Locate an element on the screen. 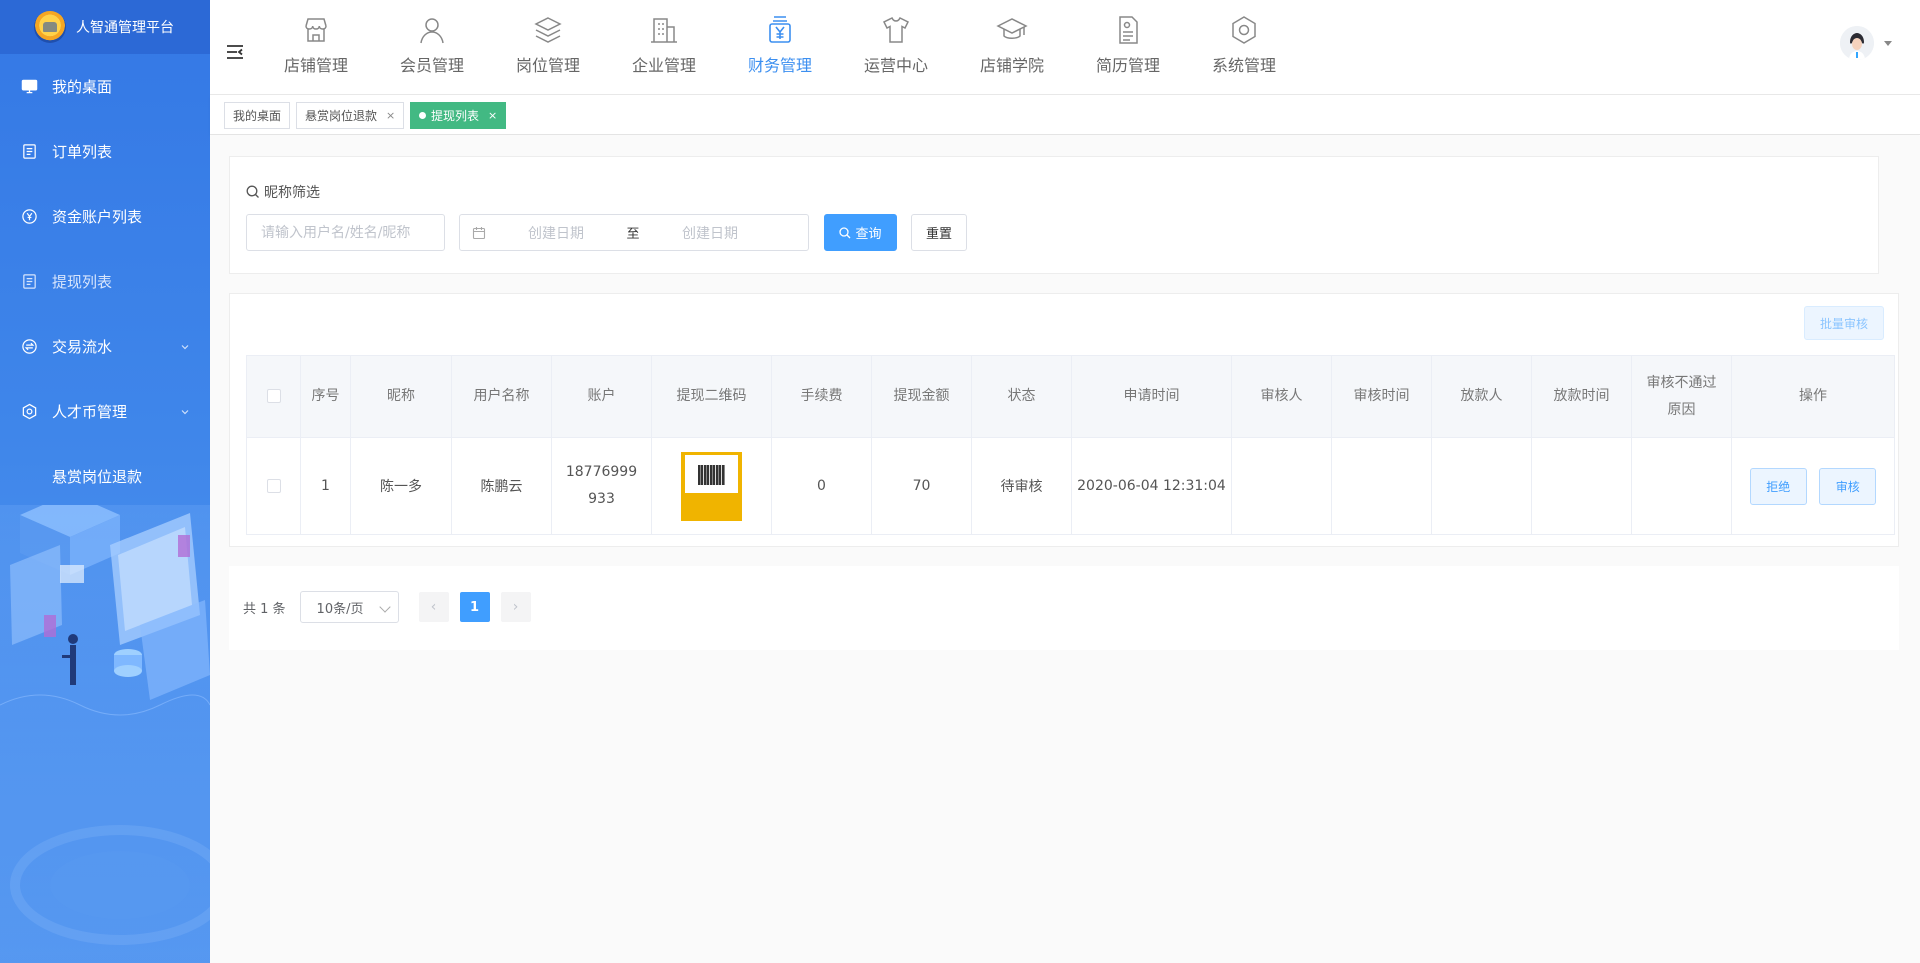 The image size is (1920, 963). tab-enterprise-management: 企业管理 is located at coordinates (664, 47).